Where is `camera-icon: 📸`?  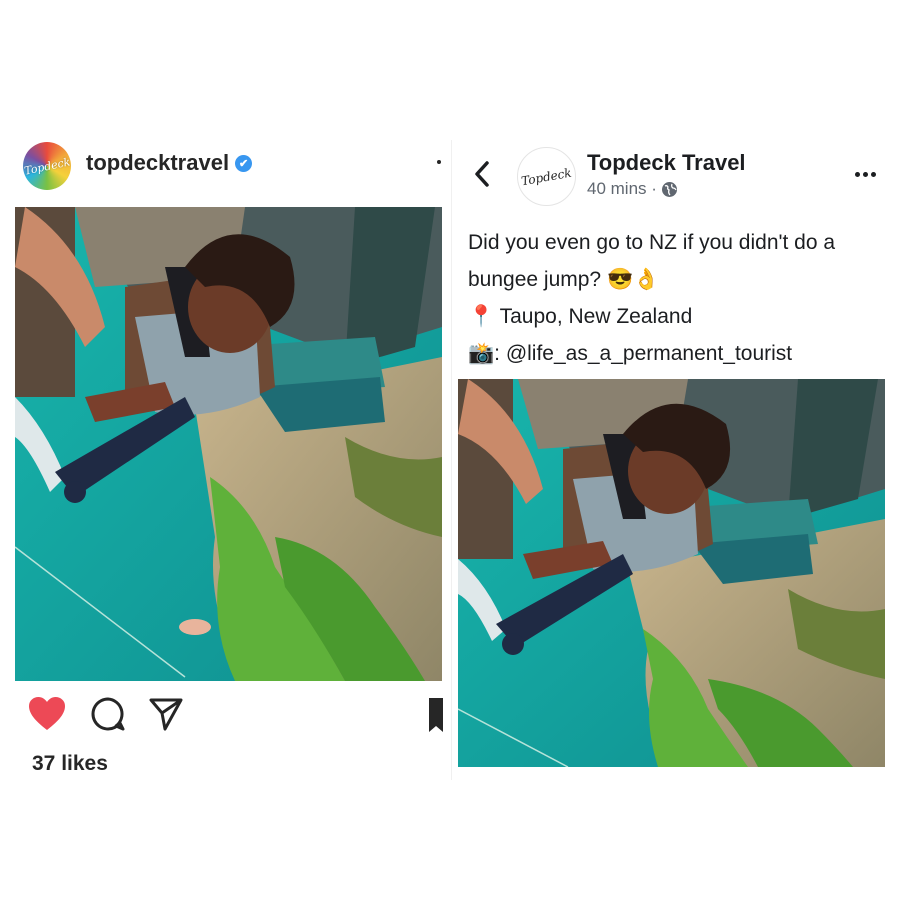 camera-icon: 📸 is located at coordinates (481, 353).